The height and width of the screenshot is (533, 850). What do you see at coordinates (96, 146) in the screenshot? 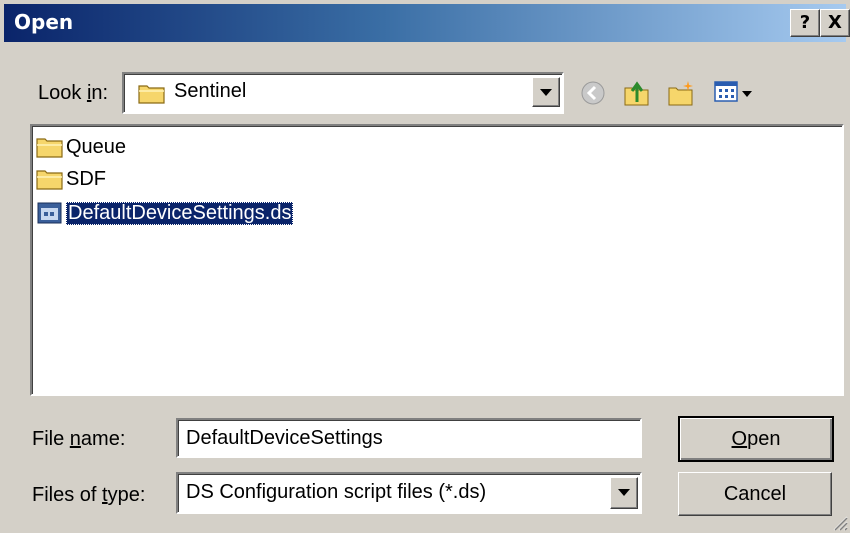
I see `list-item-label: Queue` at bounding box center [96, 146].